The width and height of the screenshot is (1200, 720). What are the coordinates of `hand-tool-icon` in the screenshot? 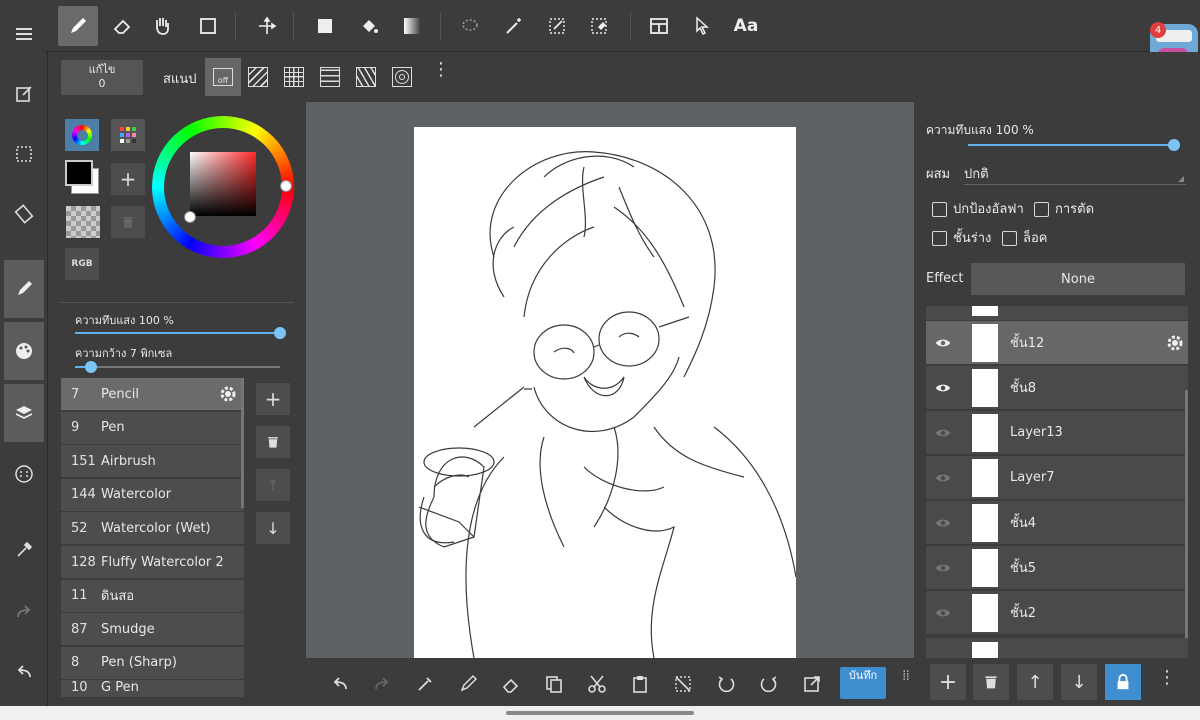 It's located at (162, 26).